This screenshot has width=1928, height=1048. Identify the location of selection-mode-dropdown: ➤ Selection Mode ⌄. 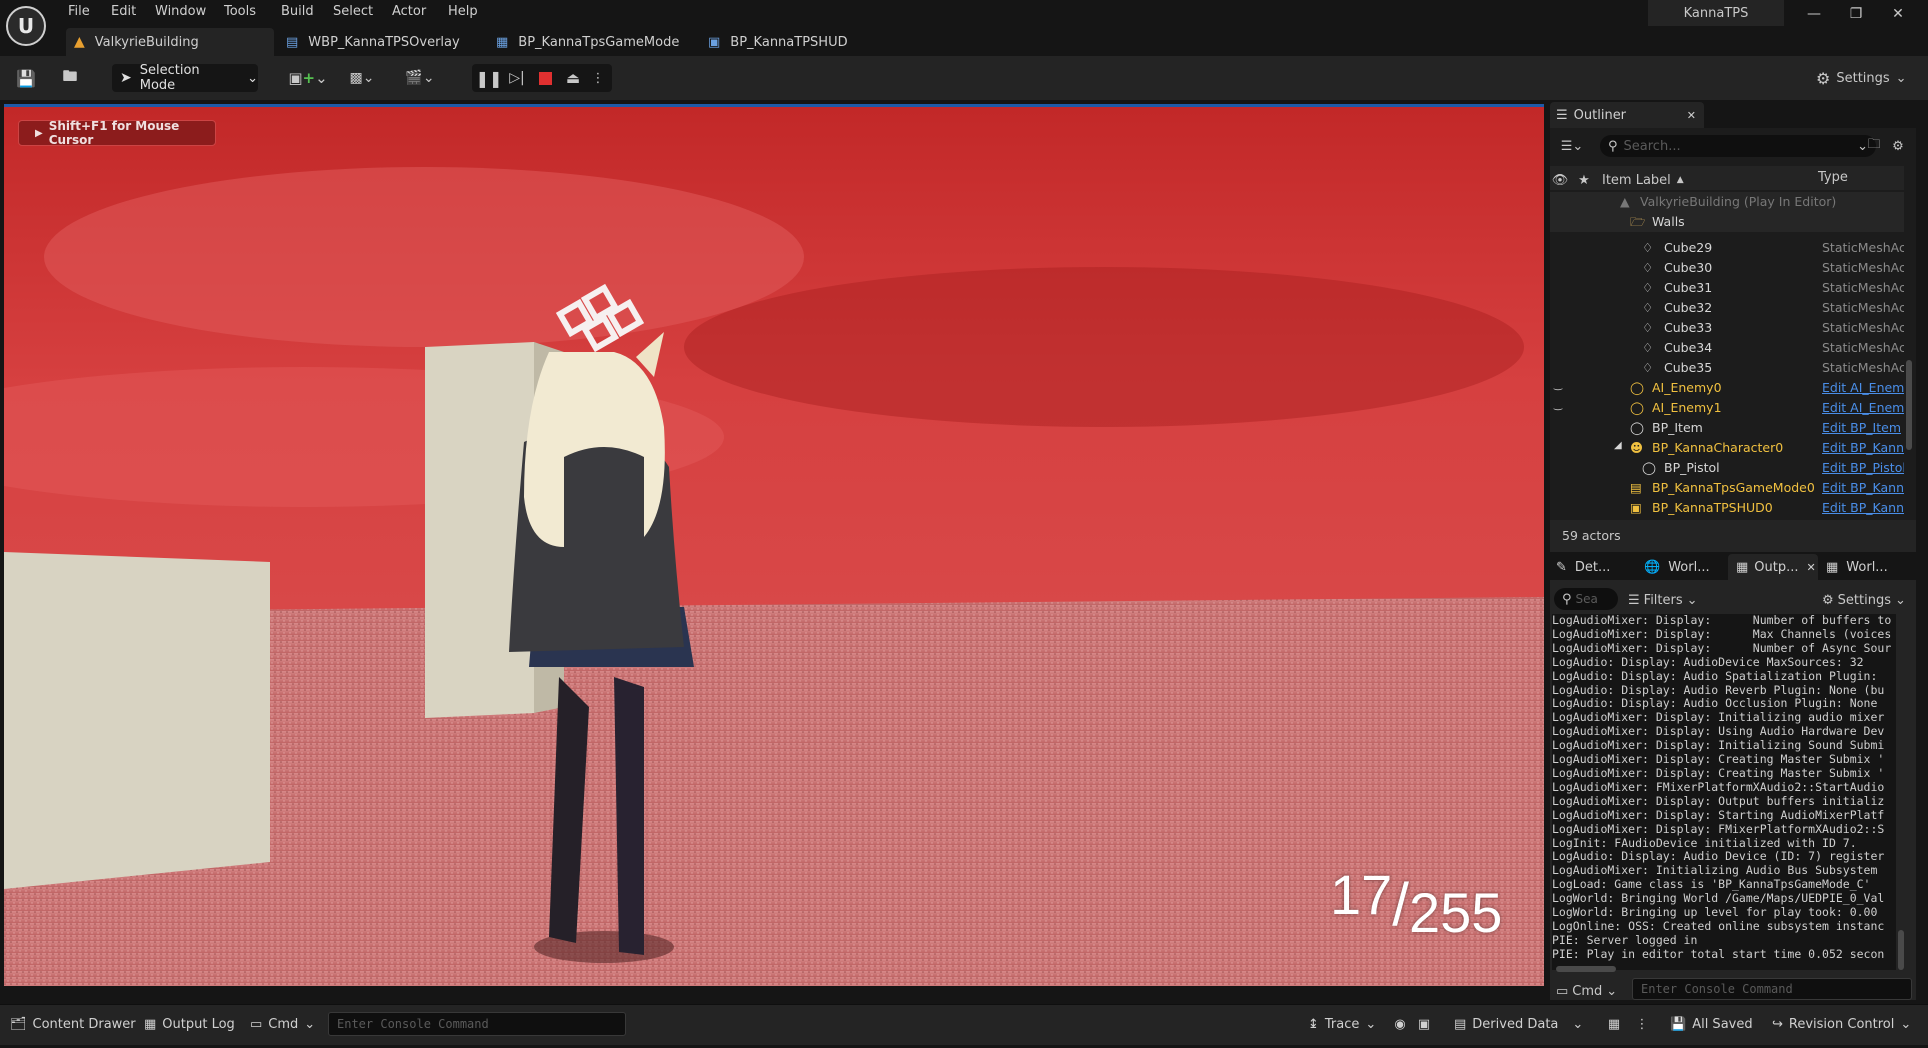
(185, 78).